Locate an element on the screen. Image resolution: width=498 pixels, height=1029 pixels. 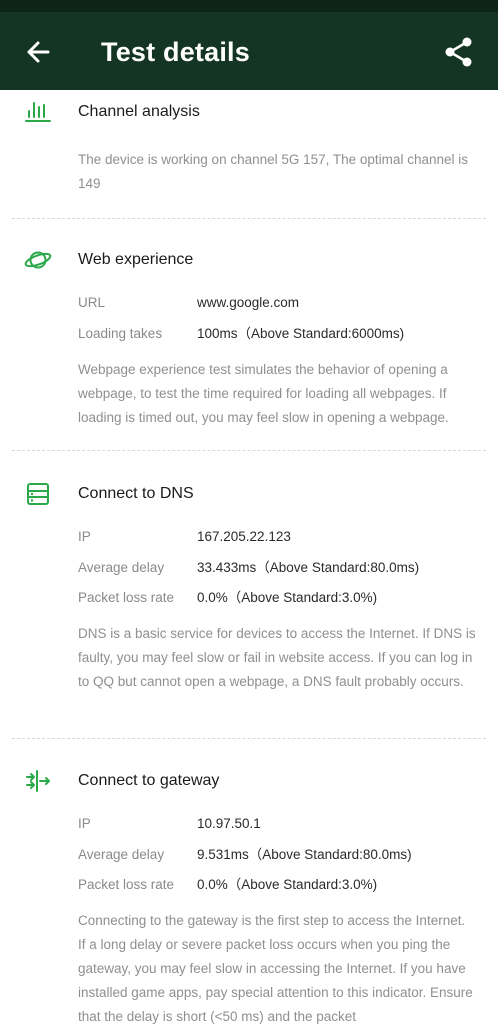
section-title: Connect to DNS is located at coordinates (136, 493).